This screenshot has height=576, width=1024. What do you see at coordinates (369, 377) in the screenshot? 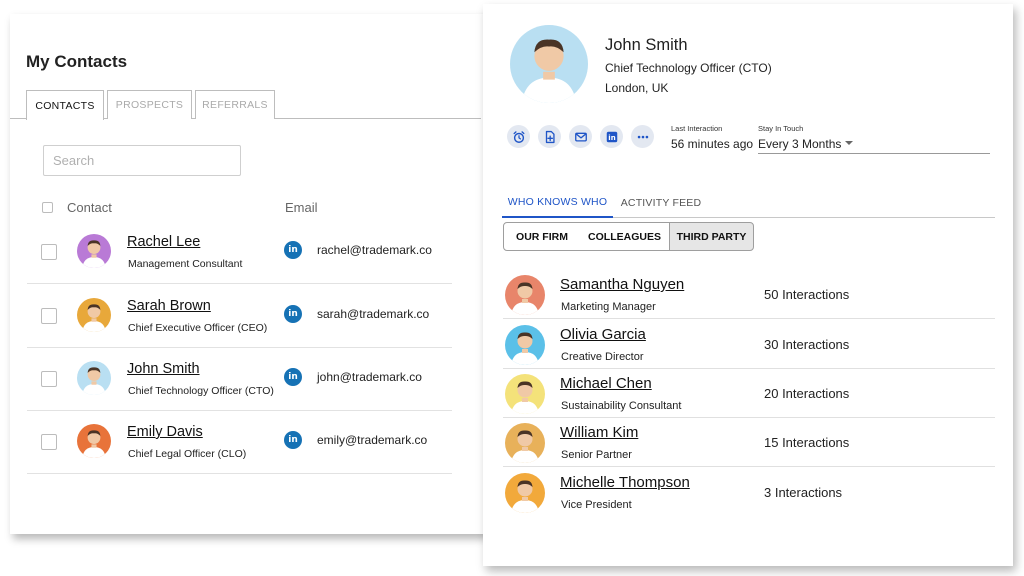
I see `contact-email: john@trademark.co` at bounding box center [369, 377].